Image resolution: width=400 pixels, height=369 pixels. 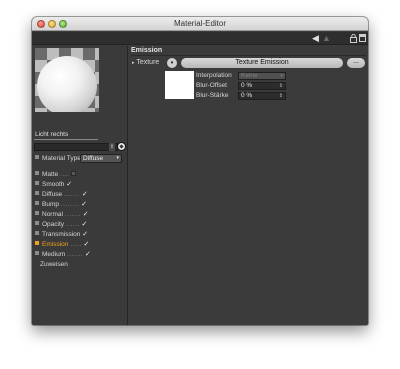 I want to click on title-bar: Material-Editor, so click(x=200, y=24).